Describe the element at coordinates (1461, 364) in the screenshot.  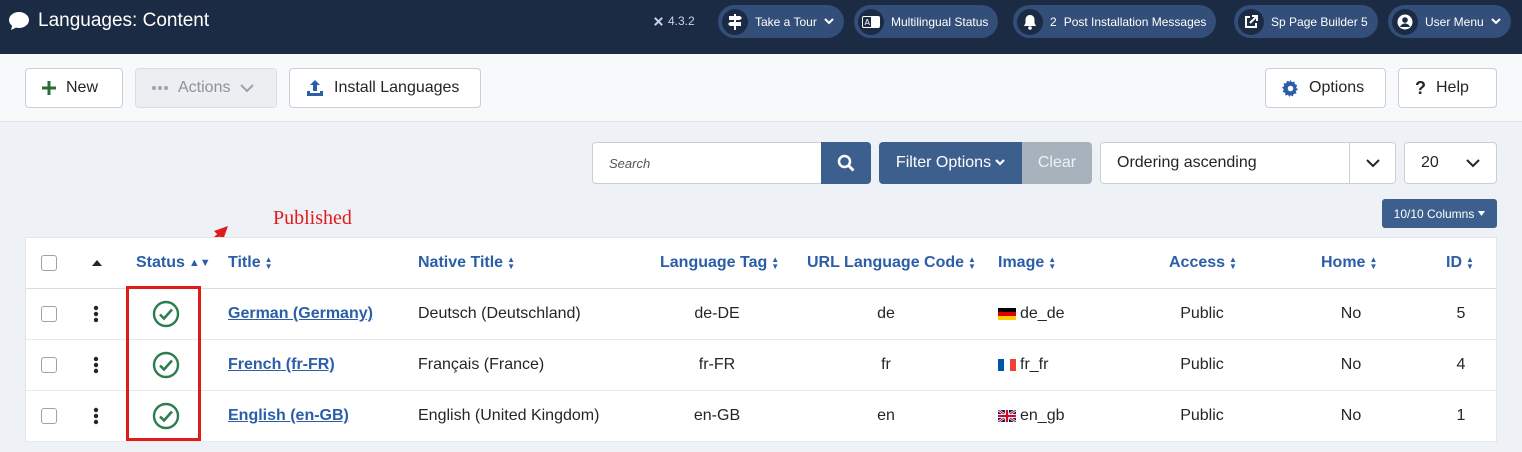
I see `id-cell: 4` at that location.